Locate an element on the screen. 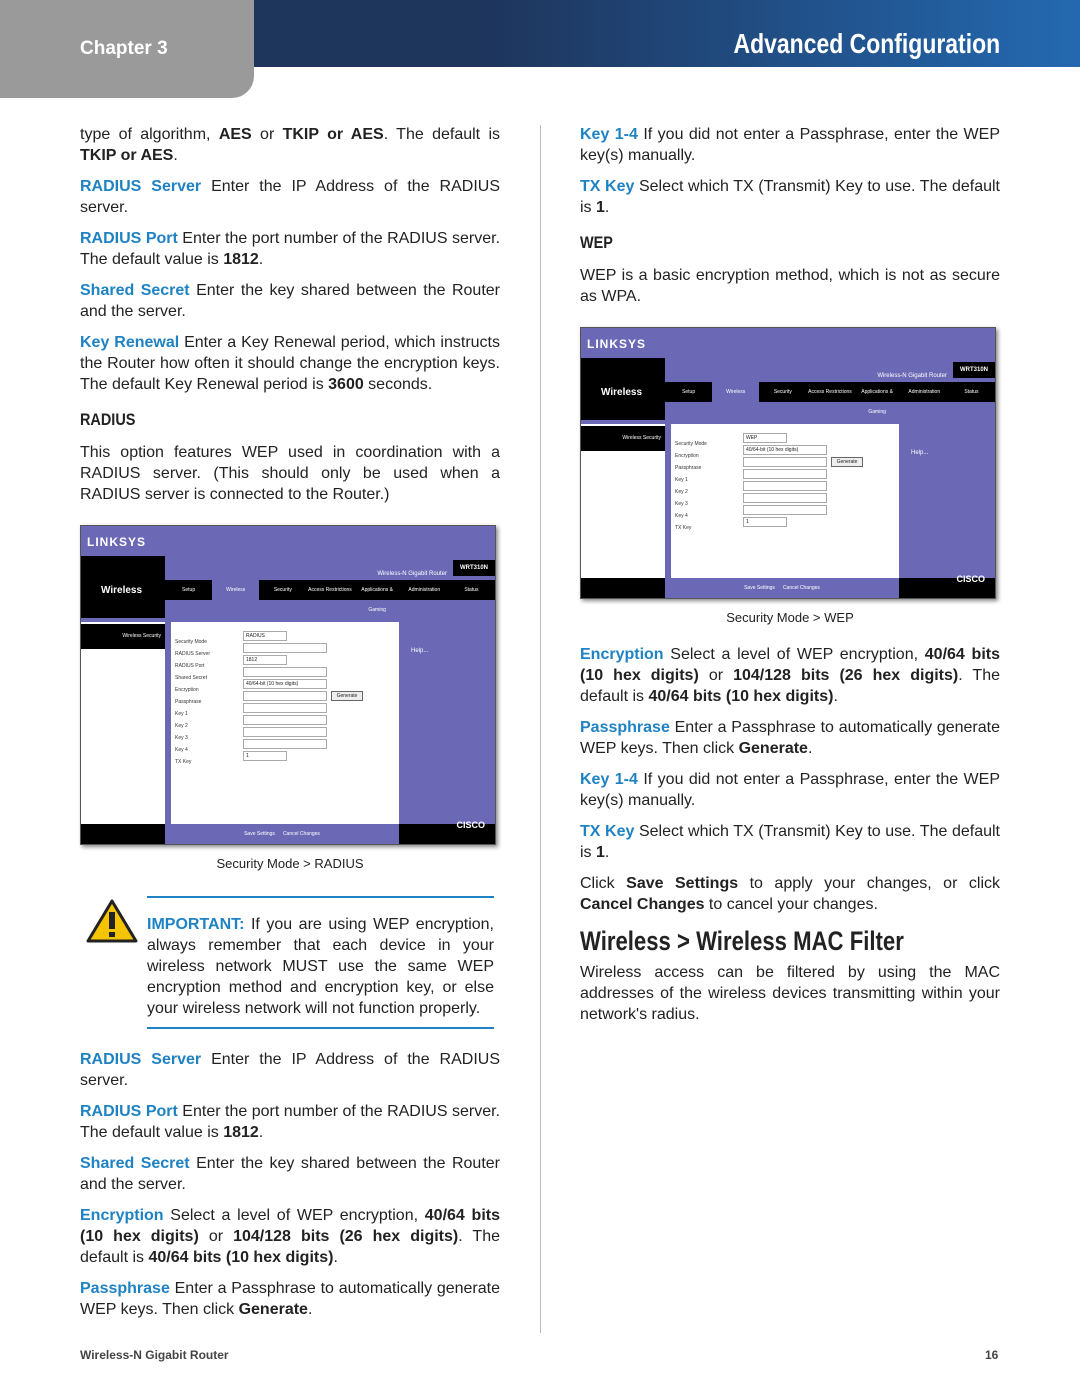  radius-caption: Security Mode > RADIUS is located at coordinates (290, 863).